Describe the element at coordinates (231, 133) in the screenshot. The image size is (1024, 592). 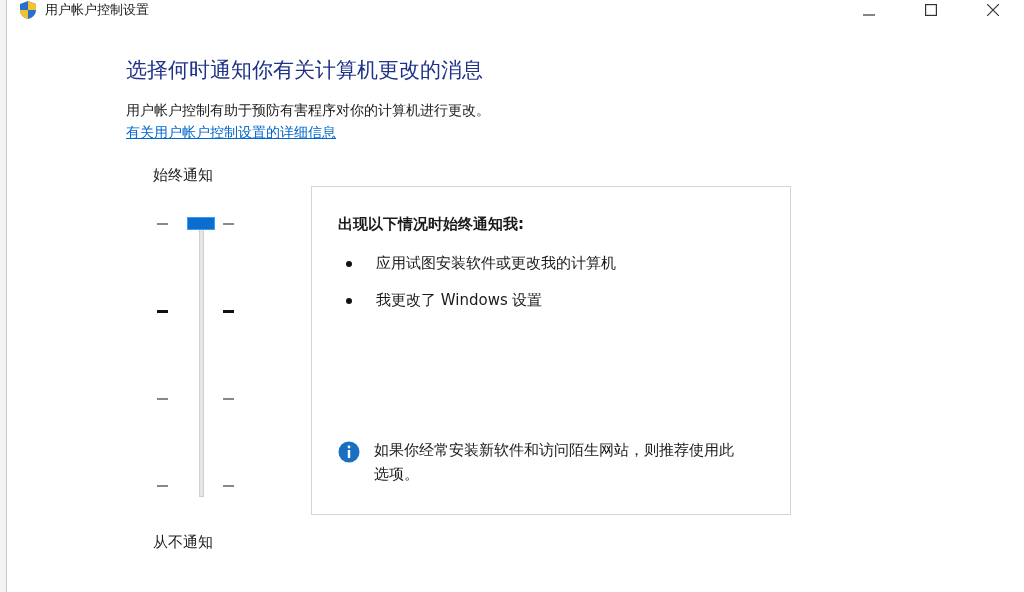
I see `details-link: 有关用户帐户控制设置的详细信息` at that location.